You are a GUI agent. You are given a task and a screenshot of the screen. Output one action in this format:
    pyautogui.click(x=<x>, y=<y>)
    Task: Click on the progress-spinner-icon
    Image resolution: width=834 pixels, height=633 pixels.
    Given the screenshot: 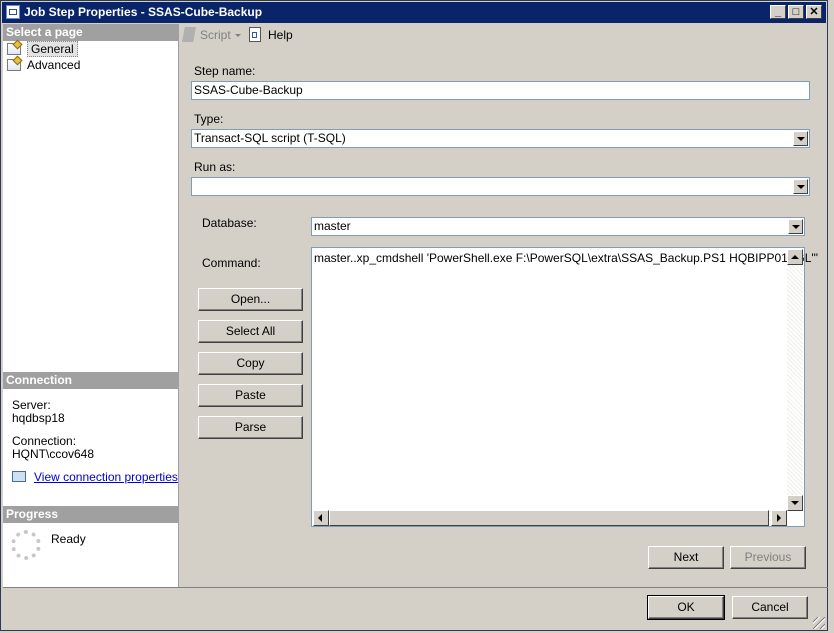 What is the action you would take?
    pyautogui.click(x=26, y=545)
    